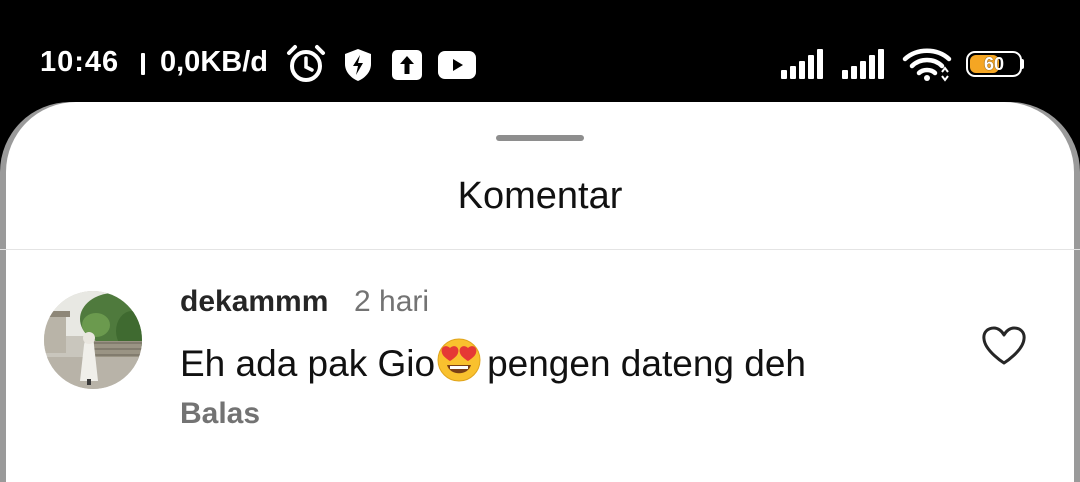 This screenshot has height=482, width=1080. I want to click on upload-icon, so click(407, 65).